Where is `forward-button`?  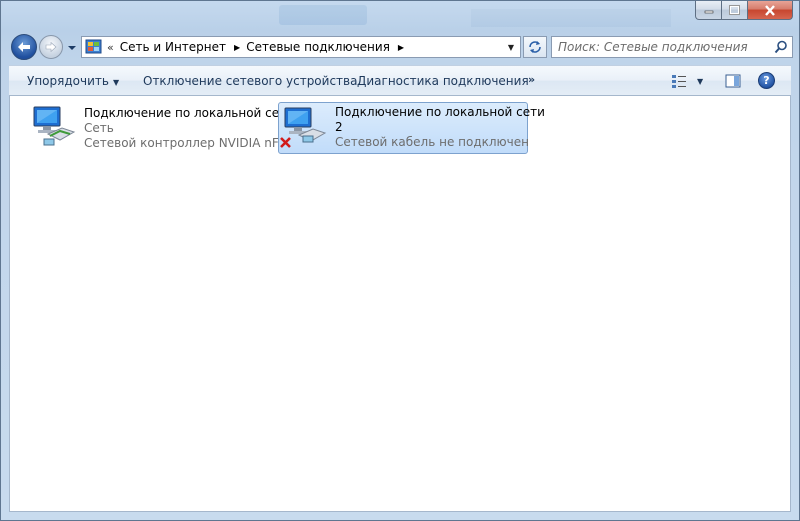
forward-button is located at coordinates (51, 47).